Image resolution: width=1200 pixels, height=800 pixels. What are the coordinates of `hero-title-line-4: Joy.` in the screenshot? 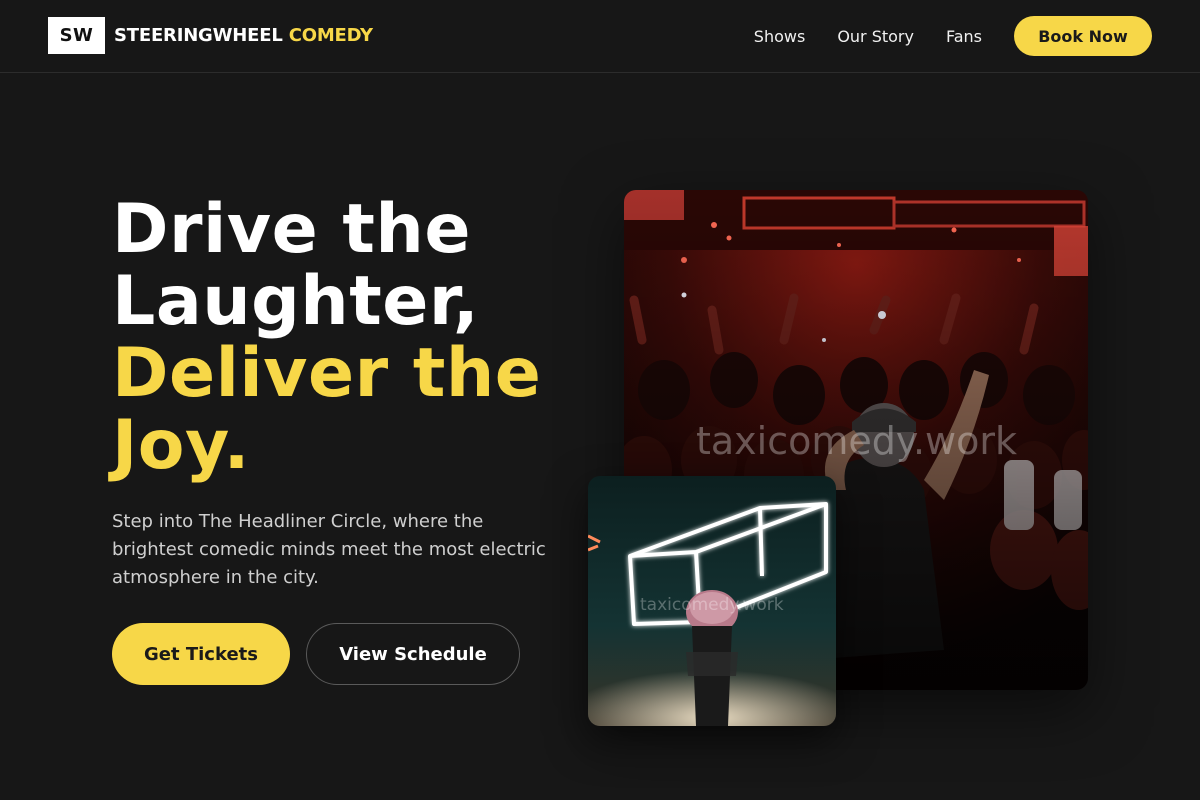 It's located at (181, 445).